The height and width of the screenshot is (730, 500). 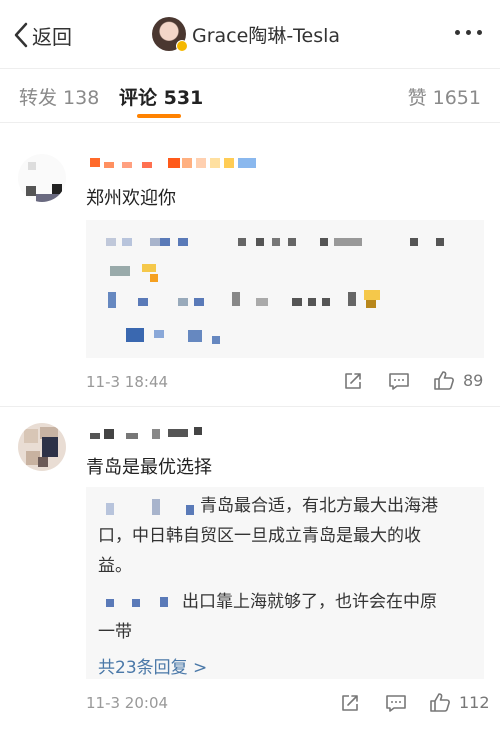 I want to click on like-button: 112, so click(x=459, y=702).